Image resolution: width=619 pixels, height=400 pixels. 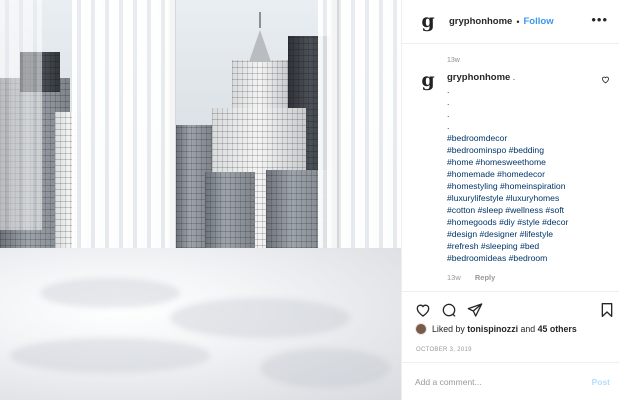 I want to click on share-icon, so click(x=475, y=310).